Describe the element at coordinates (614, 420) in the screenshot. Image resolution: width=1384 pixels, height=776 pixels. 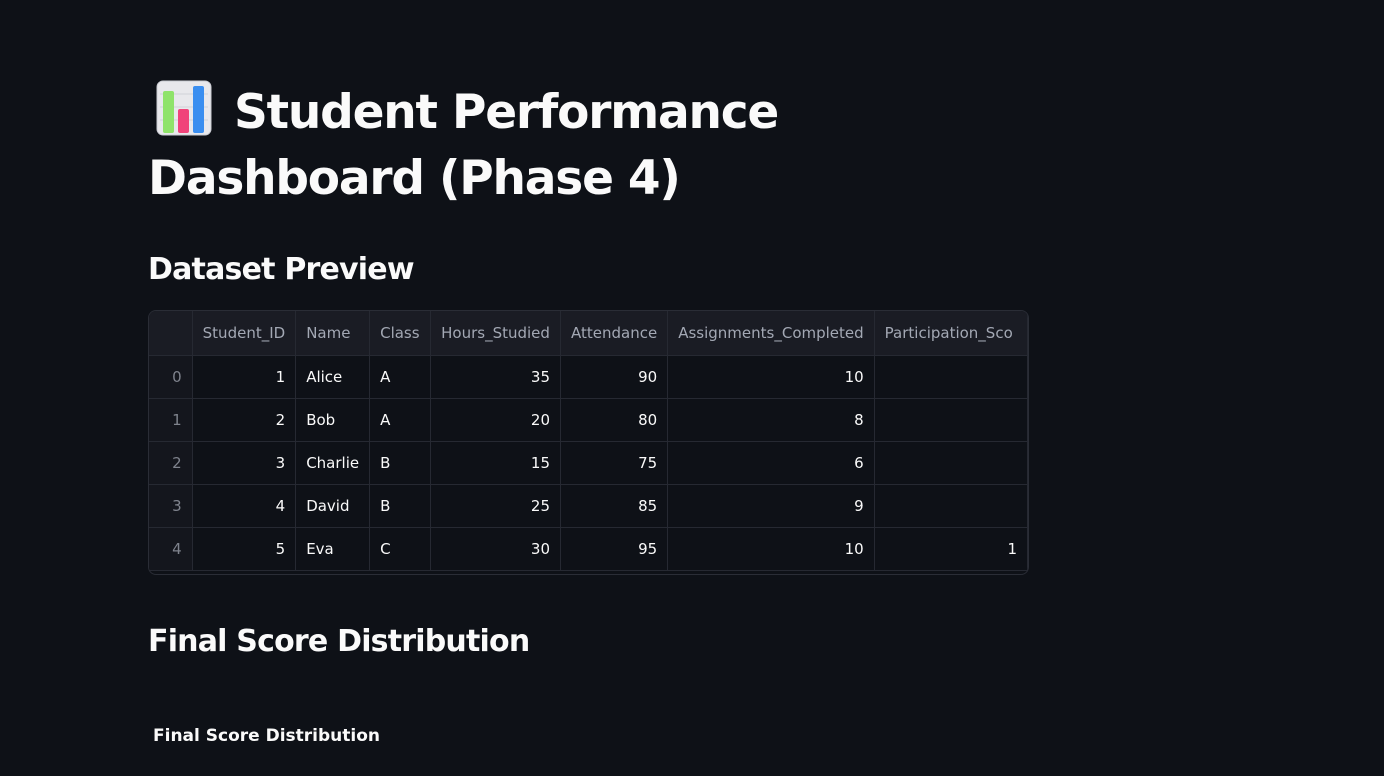
I see `table-cell: 80` at that location.